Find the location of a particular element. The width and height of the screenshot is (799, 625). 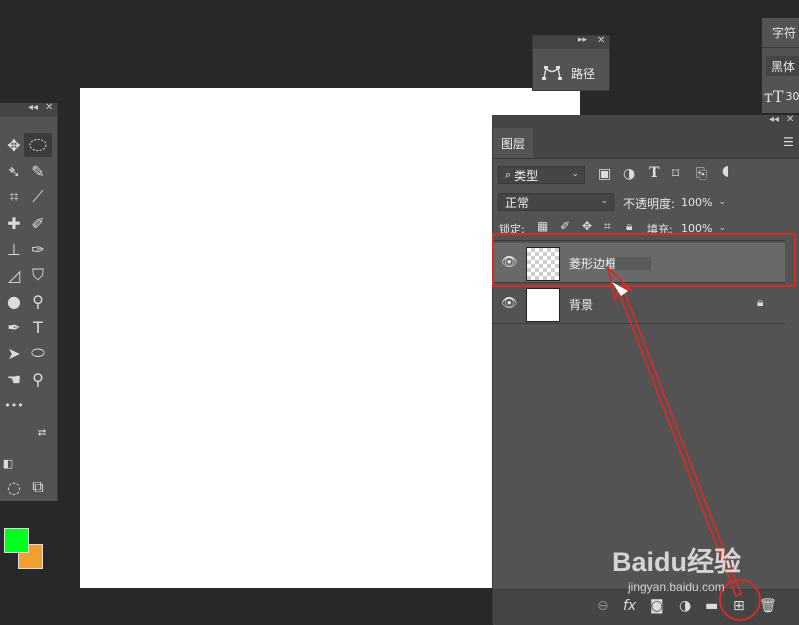

highlight-circle is located at coordinates (740, 600).